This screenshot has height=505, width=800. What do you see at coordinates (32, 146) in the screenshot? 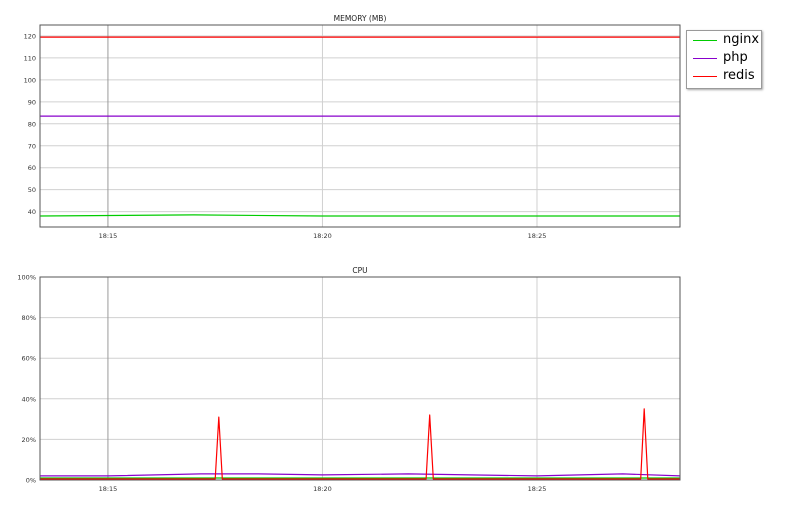
I see `y-tick-label: 70` at bounding box center [32, 146].